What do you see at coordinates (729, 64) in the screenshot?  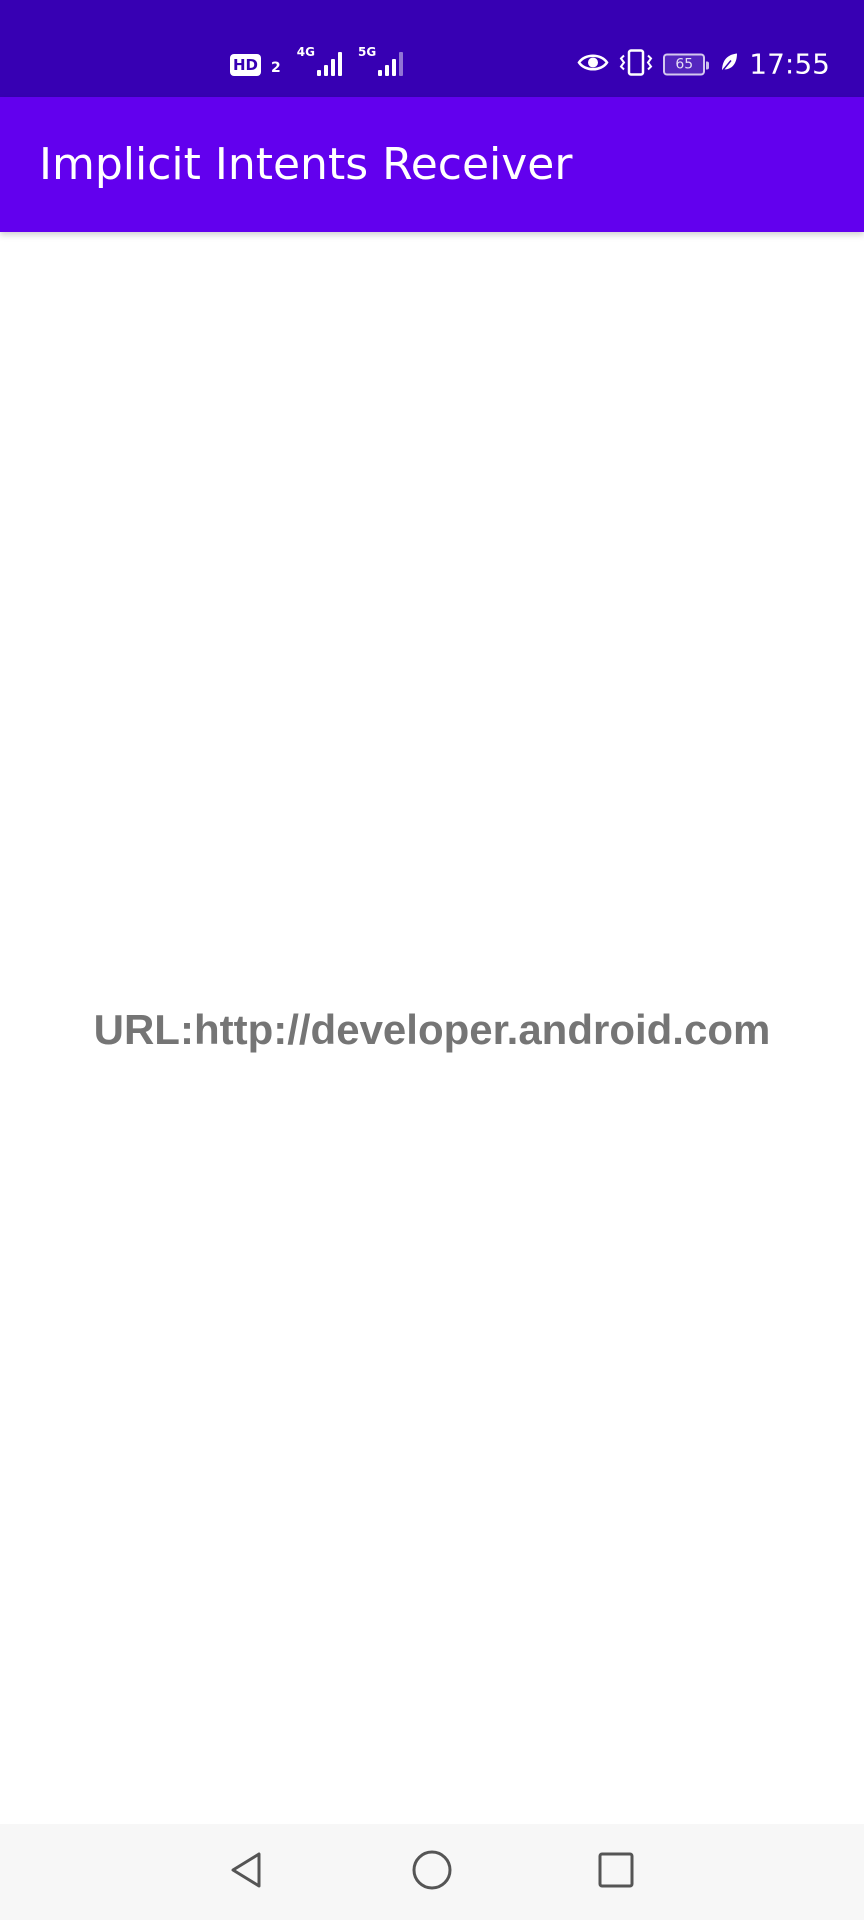 I see `leaf-icon` at bounding box center [729, 64].